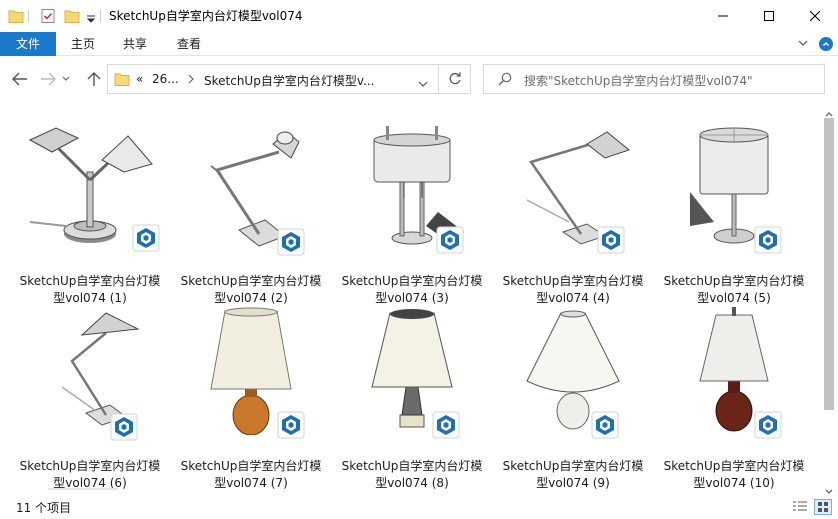  What do you see at coordinates (734, 213) in the screenshot?
I see `file-item: SketchUp自学室内台灯模型vol074 (5)` at bounding box center [734, 213].